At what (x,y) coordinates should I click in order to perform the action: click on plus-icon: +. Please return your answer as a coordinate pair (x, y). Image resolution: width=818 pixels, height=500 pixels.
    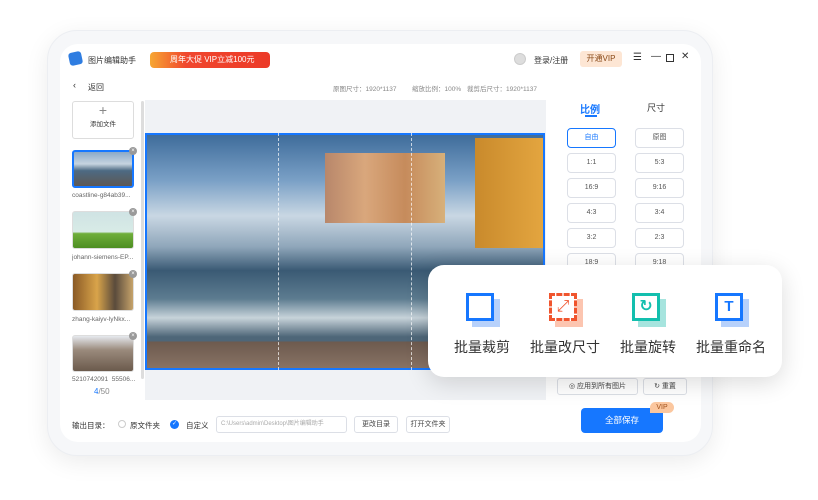
    Looking at the image, I should click on (103, 110).